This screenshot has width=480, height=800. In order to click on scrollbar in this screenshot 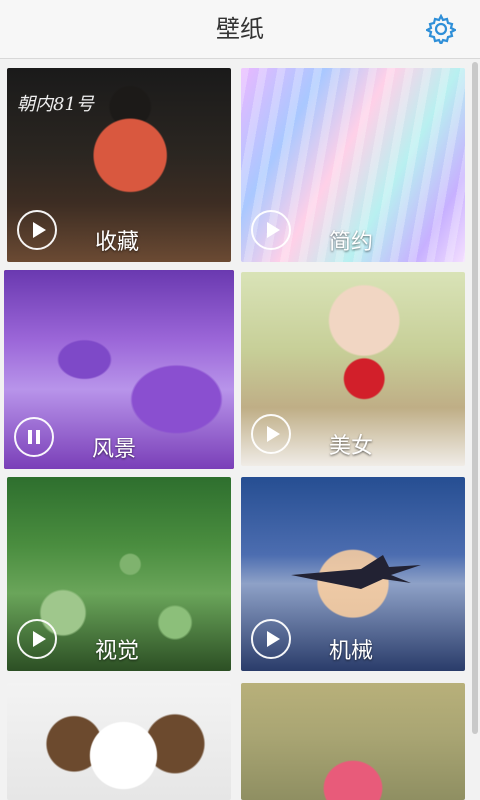, I will do `click(475, 398)`.